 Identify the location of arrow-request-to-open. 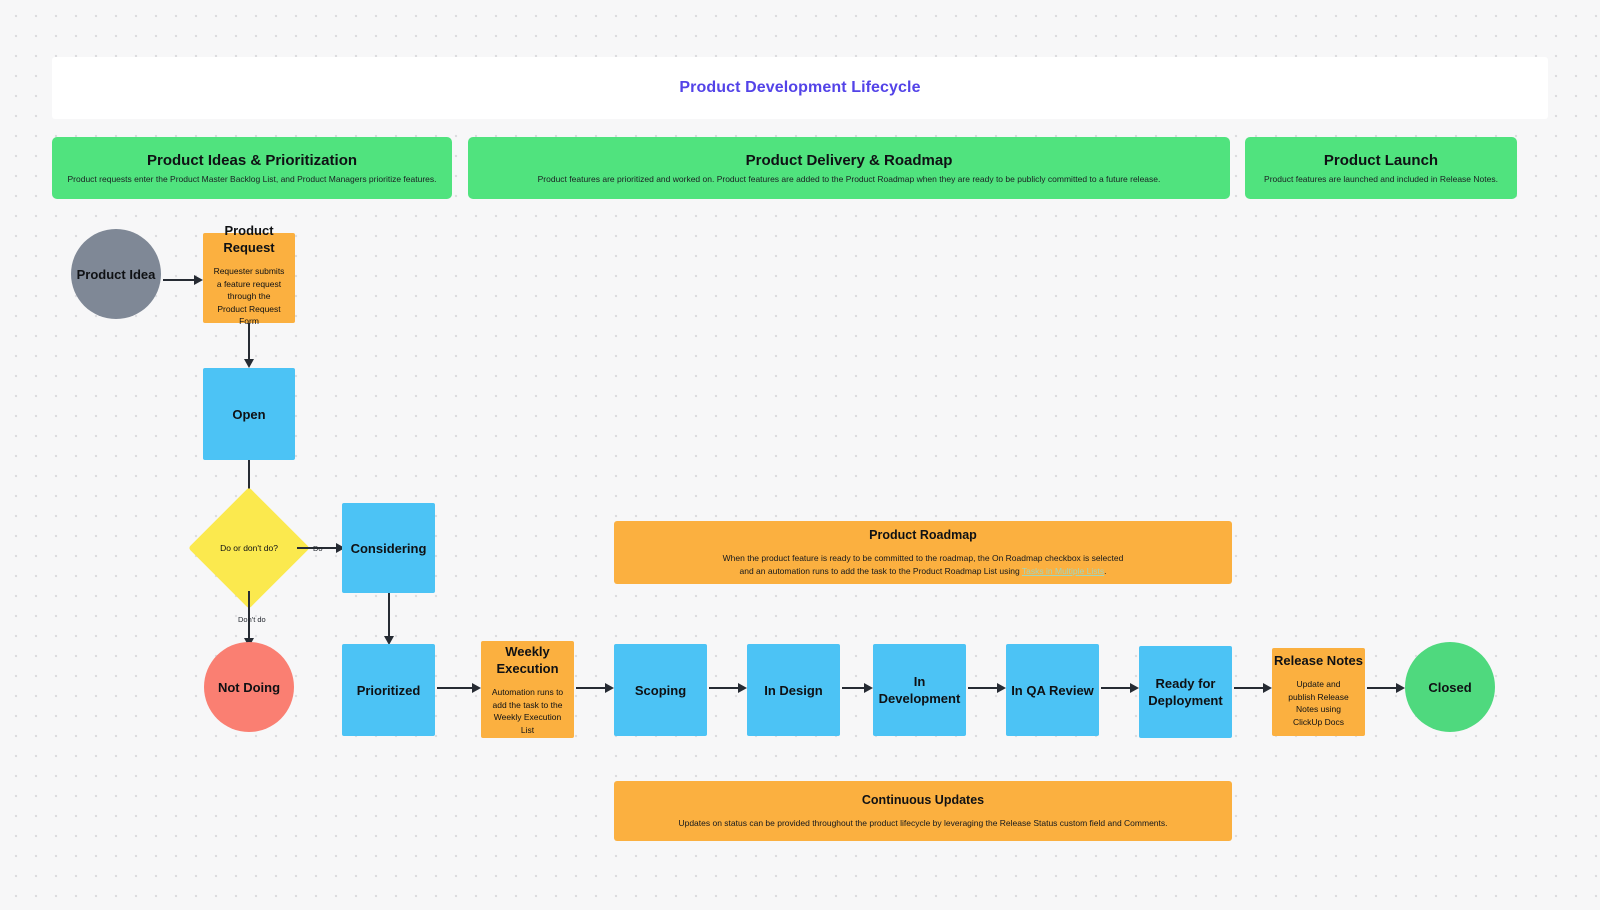
(249, 345).